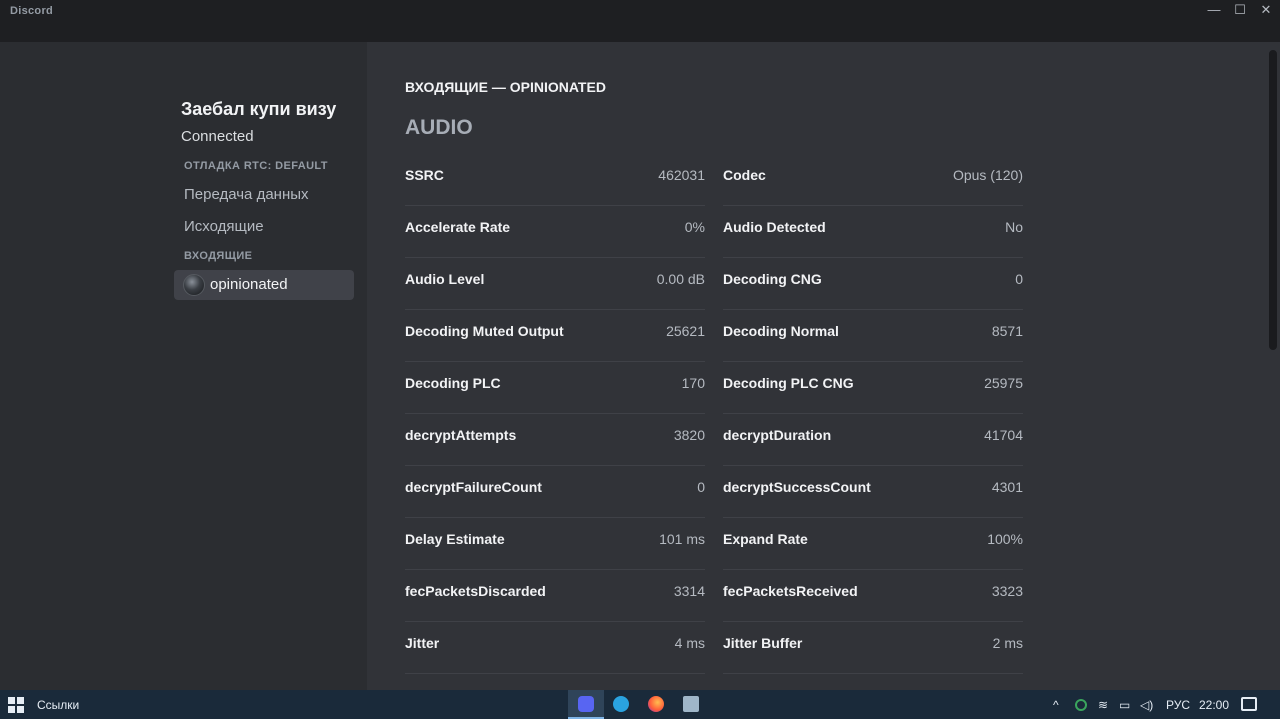 This screenshot has width=1280, height=719. Describe the element at coordinates (772, 279) in the screenshot. I see `stat-label: Decoding CNG` at that location.